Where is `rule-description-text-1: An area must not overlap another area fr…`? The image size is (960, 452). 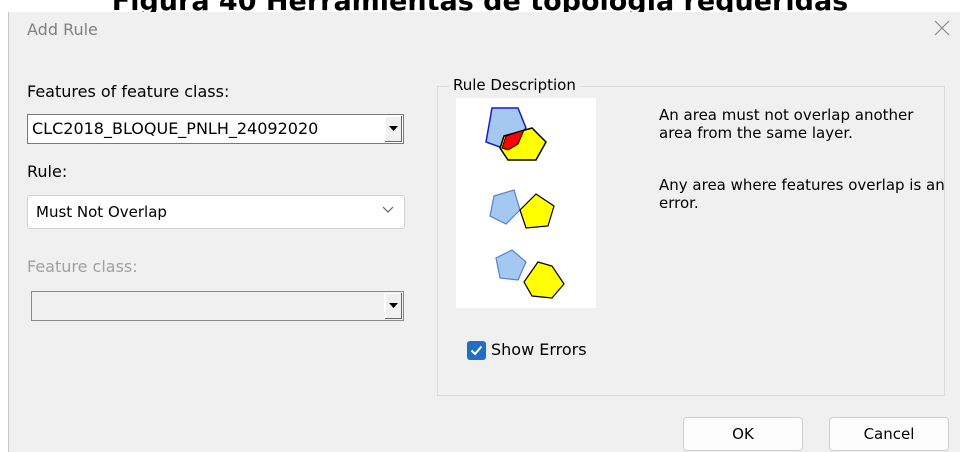
rule-description-text-1: An area must not overlap another area fr… is located at coordinates (786, 124).